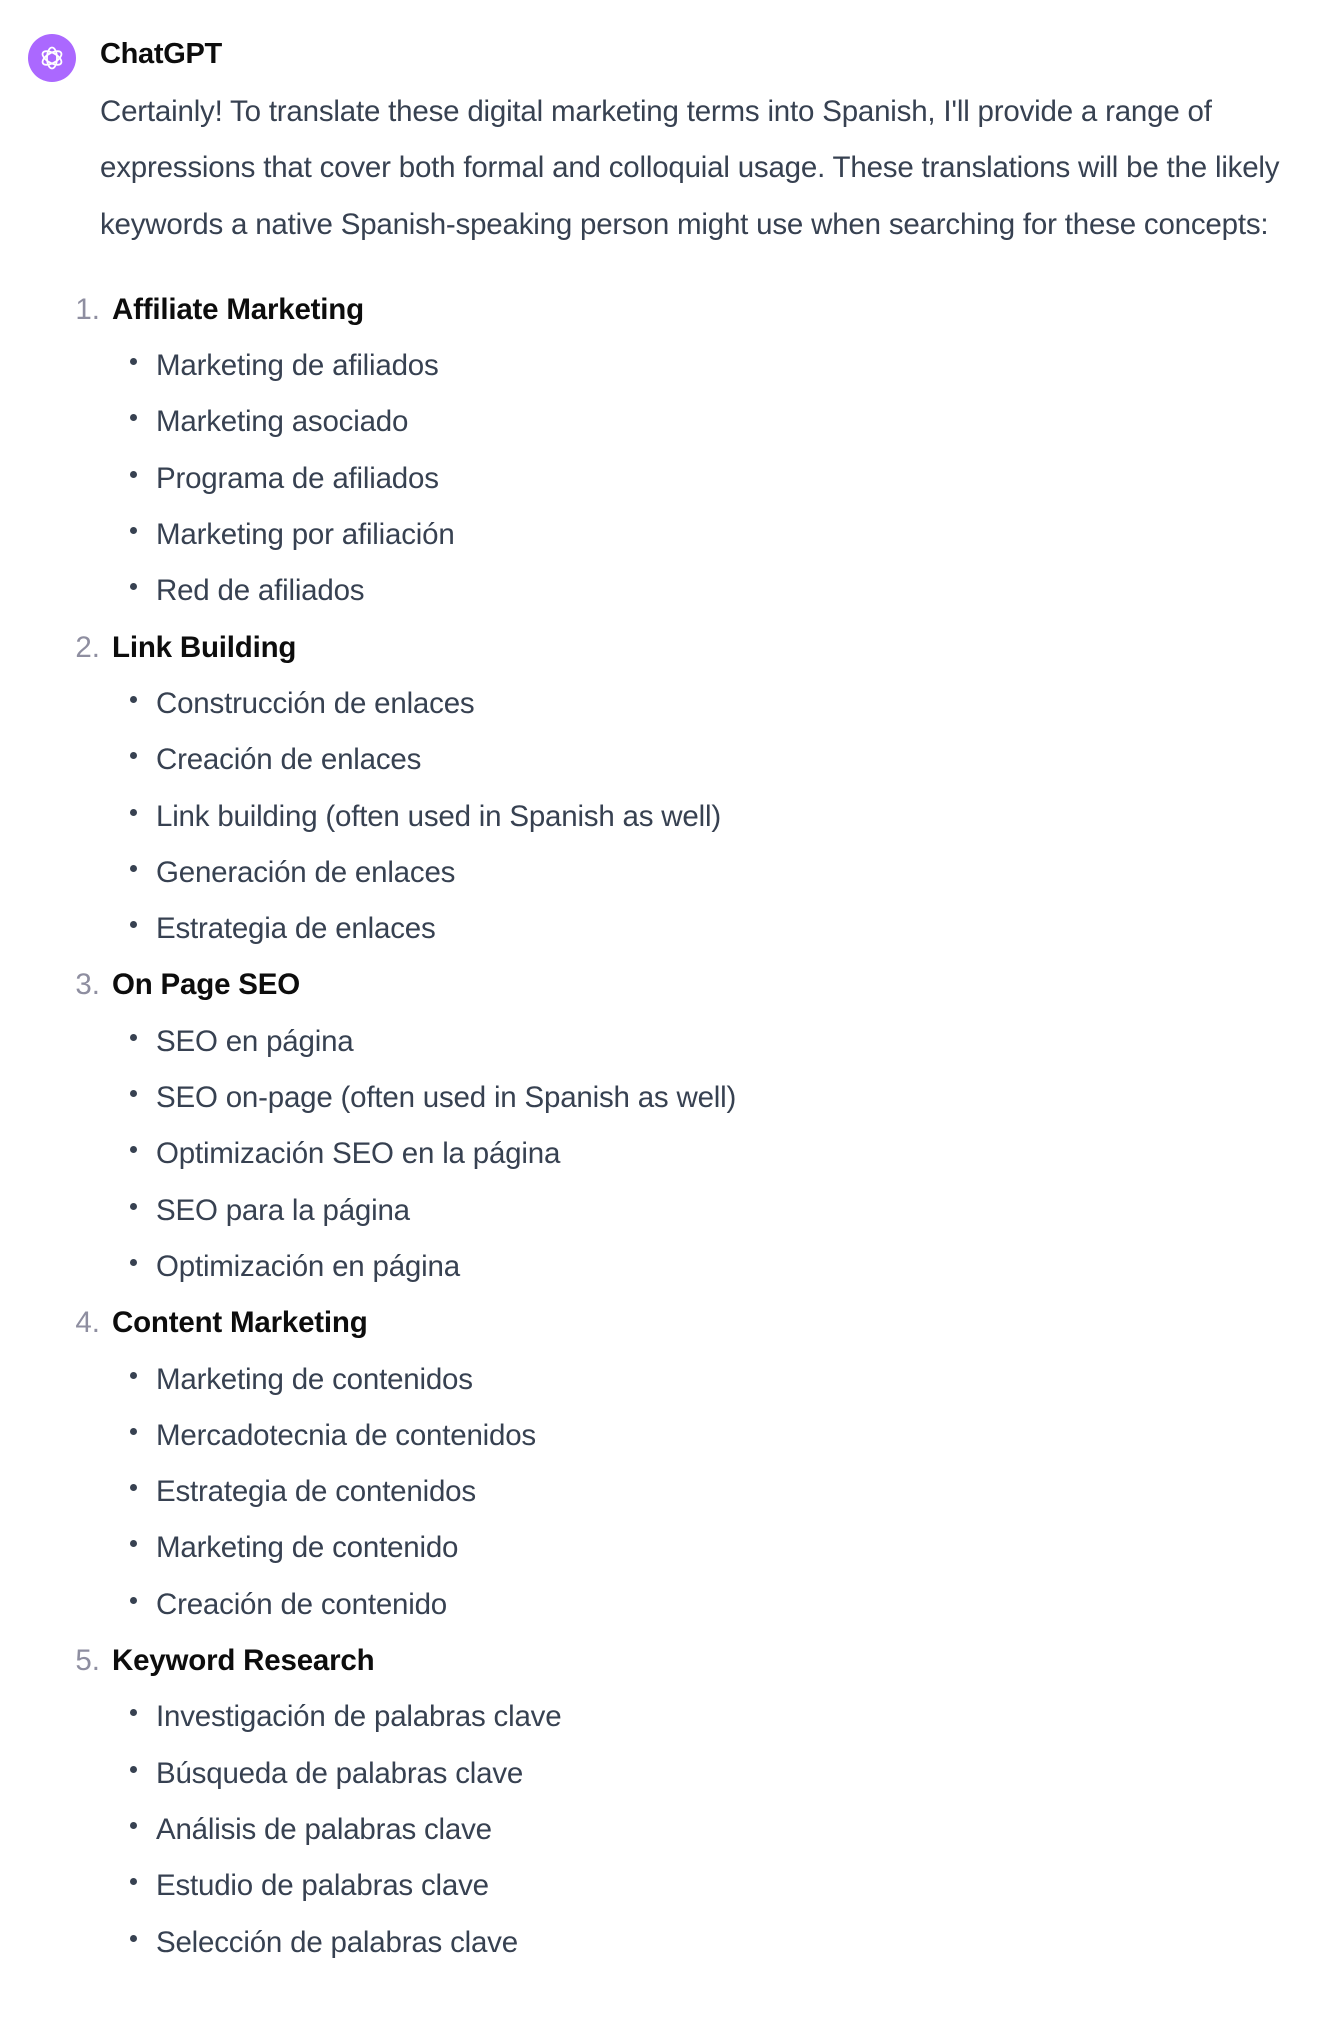 This screenshot has height=2042, width=1340. I want to click on avatar, so click(52, 58).